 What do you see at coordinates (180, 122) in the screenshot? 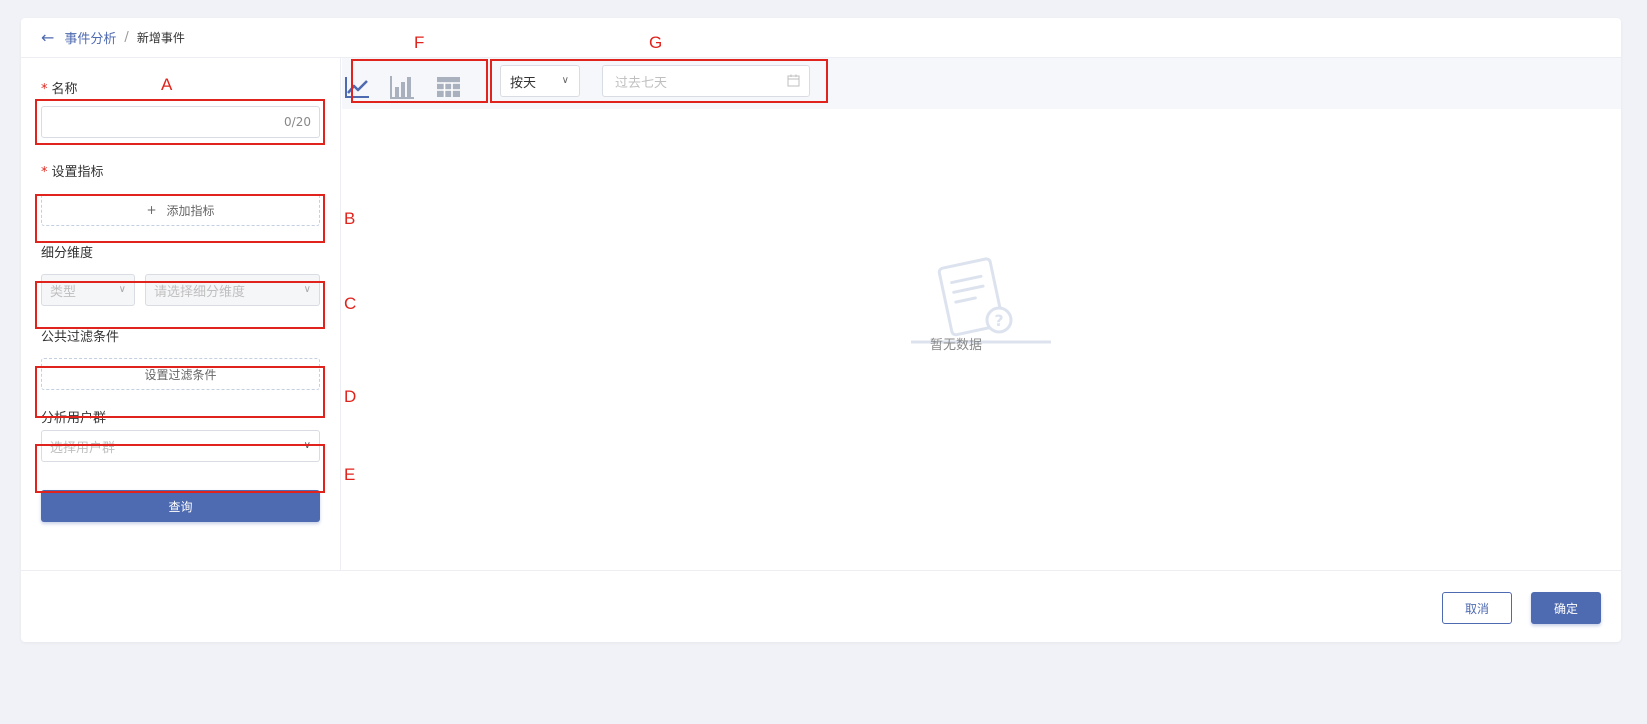
I see `annotation-box-a` at bounding box center [180, 122].